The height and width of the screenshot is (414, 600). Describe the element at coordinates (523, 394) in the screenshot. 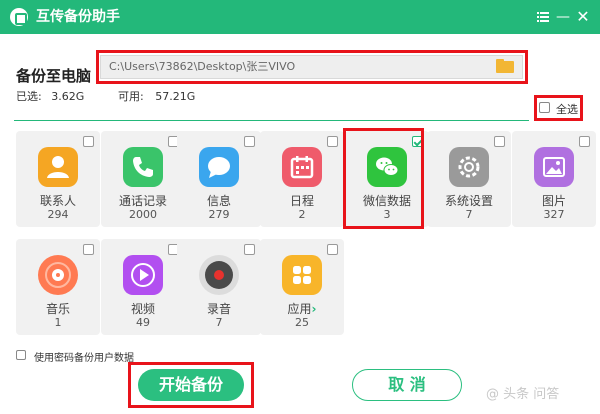

I see `watermark: @ 头条 问答` at that location.